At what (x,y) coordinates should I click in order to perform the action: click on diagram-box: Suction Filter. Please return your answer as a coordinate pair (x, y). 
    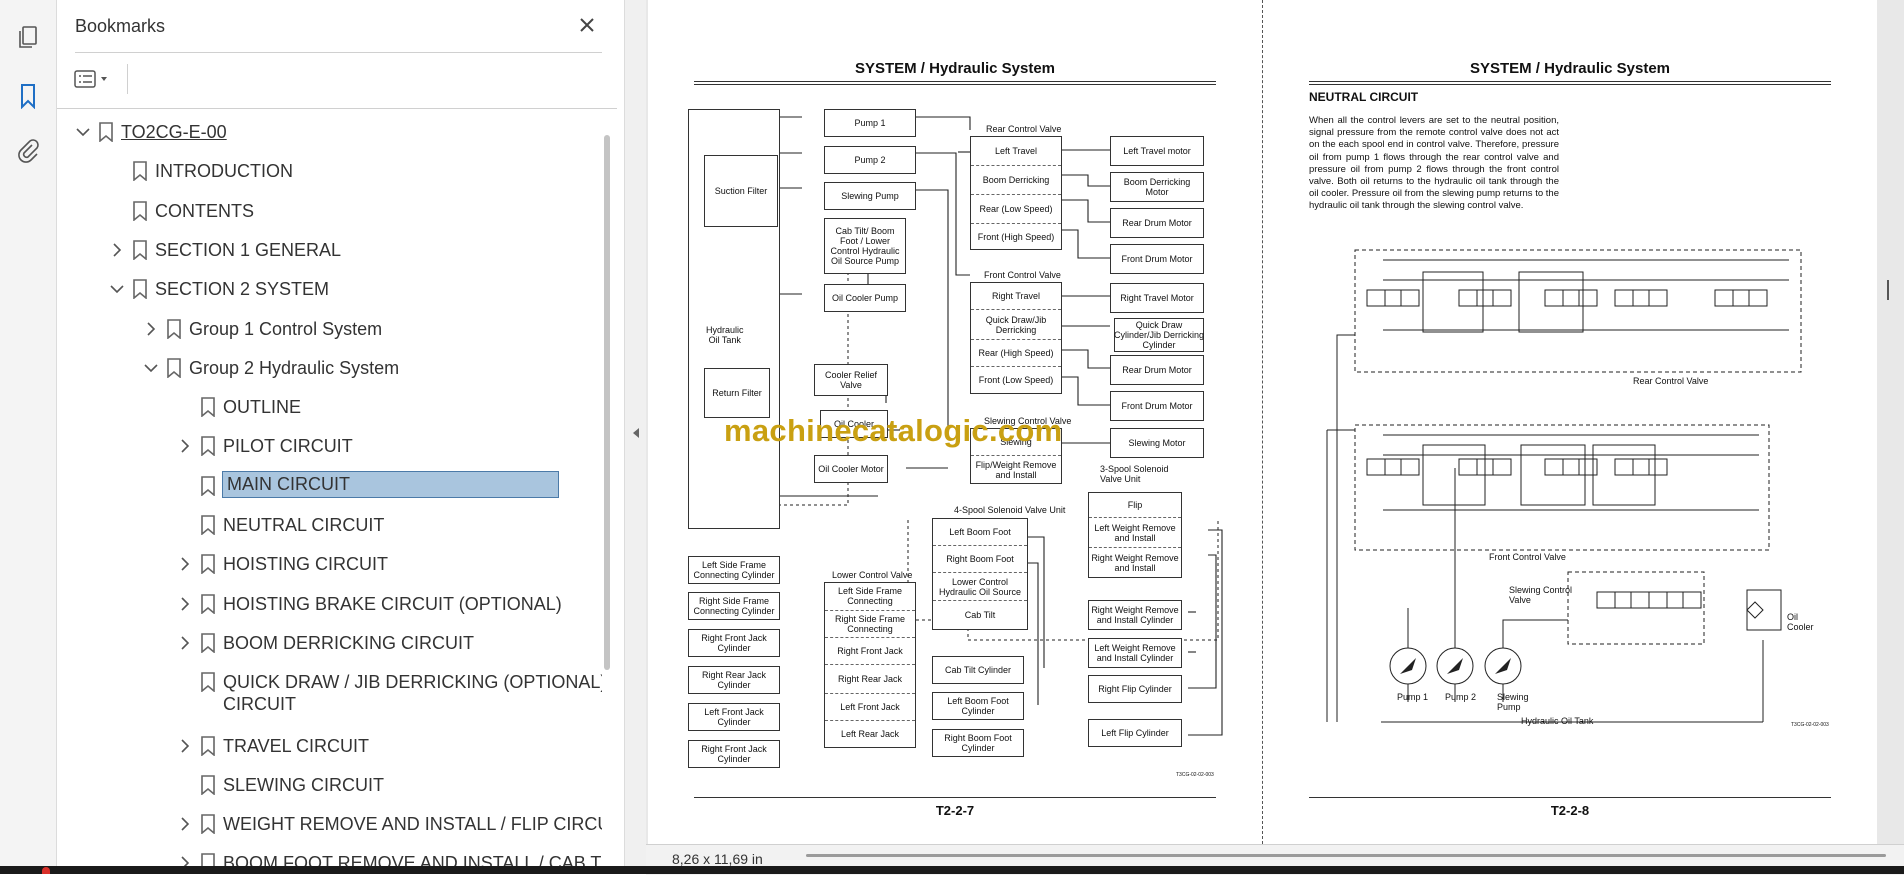
    Looking at the image, I should click on (741, 191).